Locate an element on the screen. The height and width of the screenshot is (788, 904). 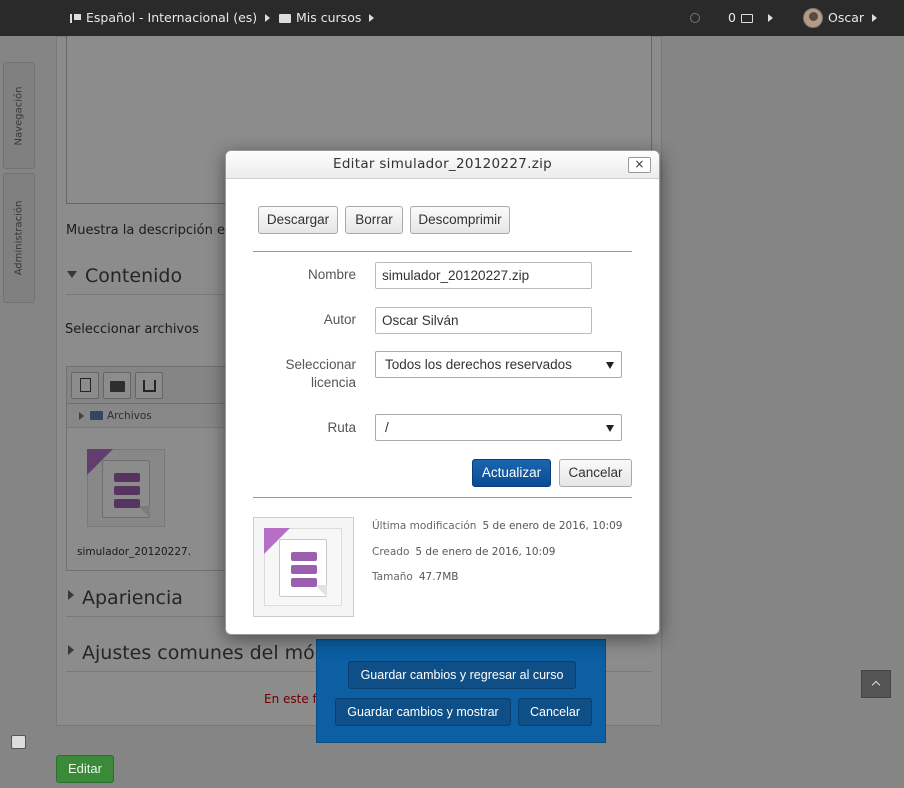
language-menu: Español - Internacional (es) is located at coordinates (170, 18).